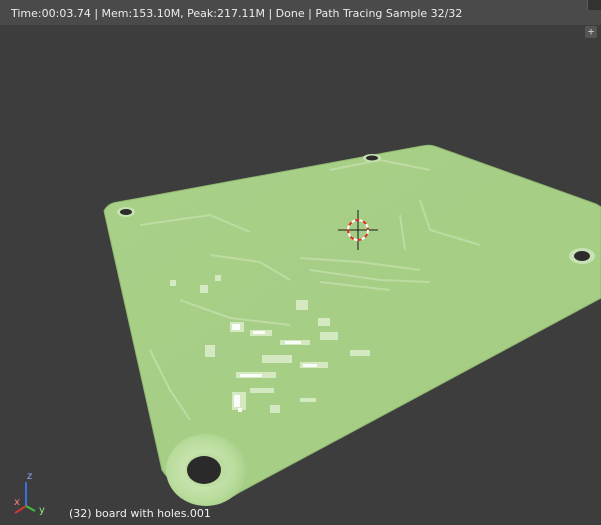 The image size is (601, 525). I want to click on mounting-hole-top-left, so click(126, 212).